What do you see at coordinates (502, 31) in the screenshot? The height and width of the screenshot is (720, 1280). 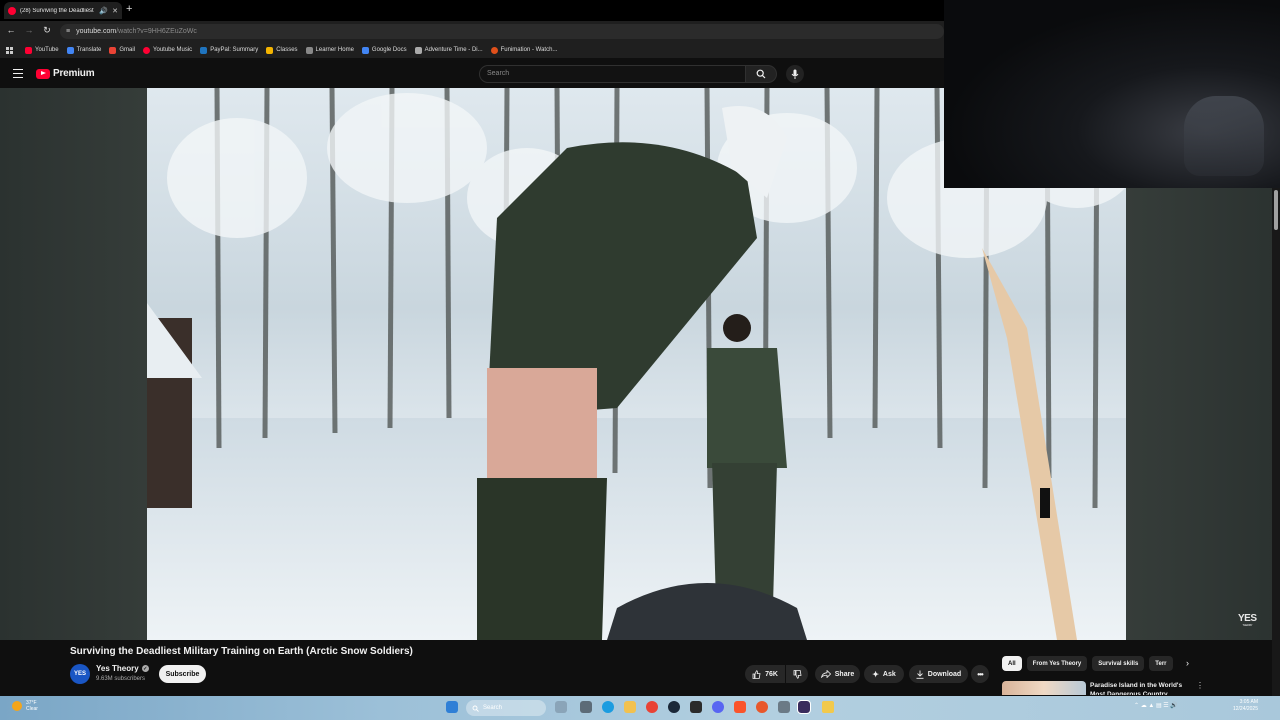 I see `address-bar: ≡ youtube.com/watch?v=9HH6ZEuZoWc` at bounding box center [502, 31].